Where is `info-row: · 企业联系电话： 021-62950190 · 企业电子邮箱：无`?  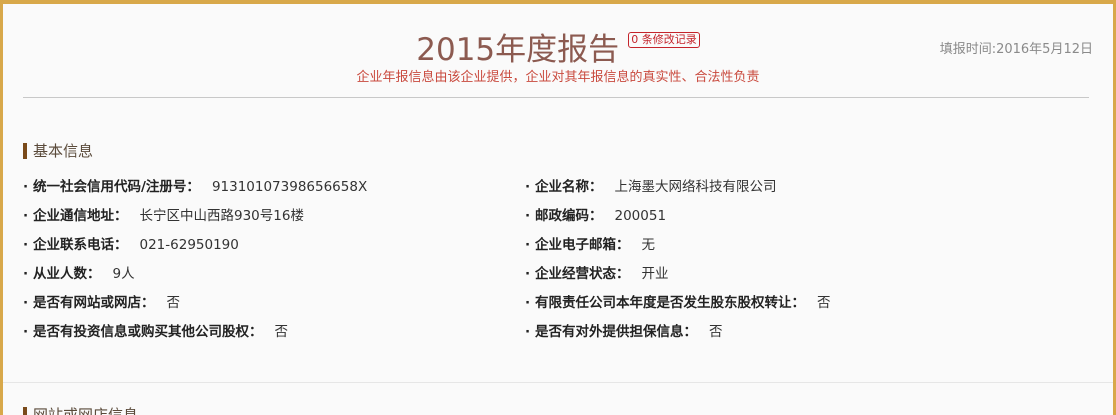 info-row: · 企业联系电话： 021-62950190 · 企业电子邮箱：无 is located at coordinates (558, 243).